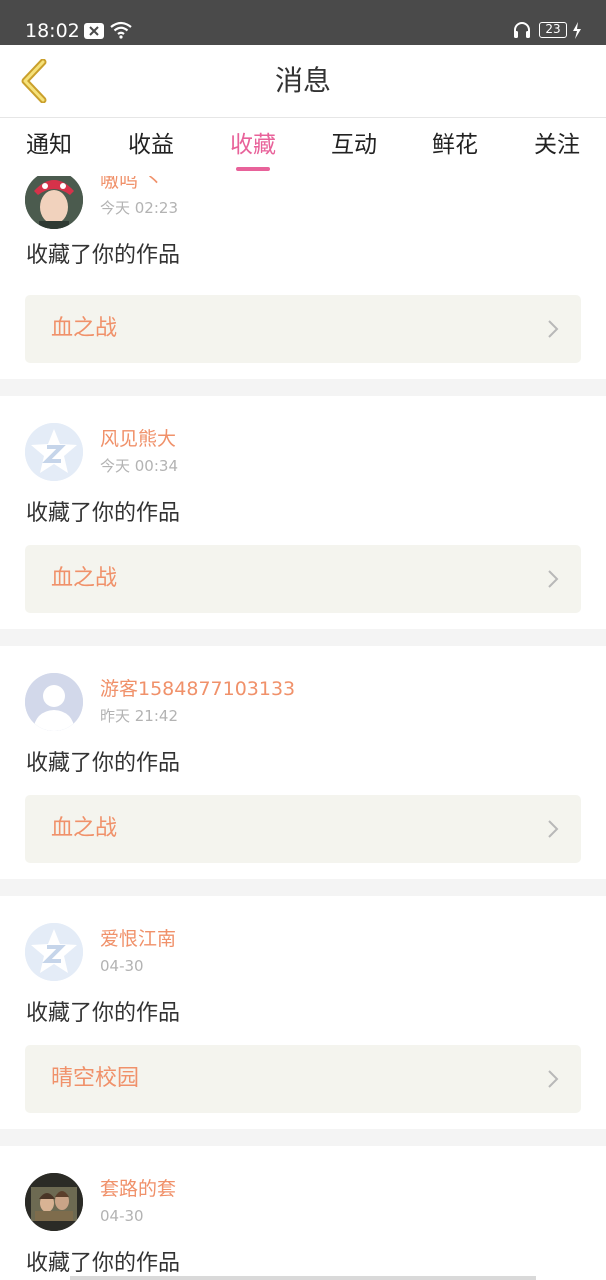  I want to click on battery-level: 23, so click(553, 30).